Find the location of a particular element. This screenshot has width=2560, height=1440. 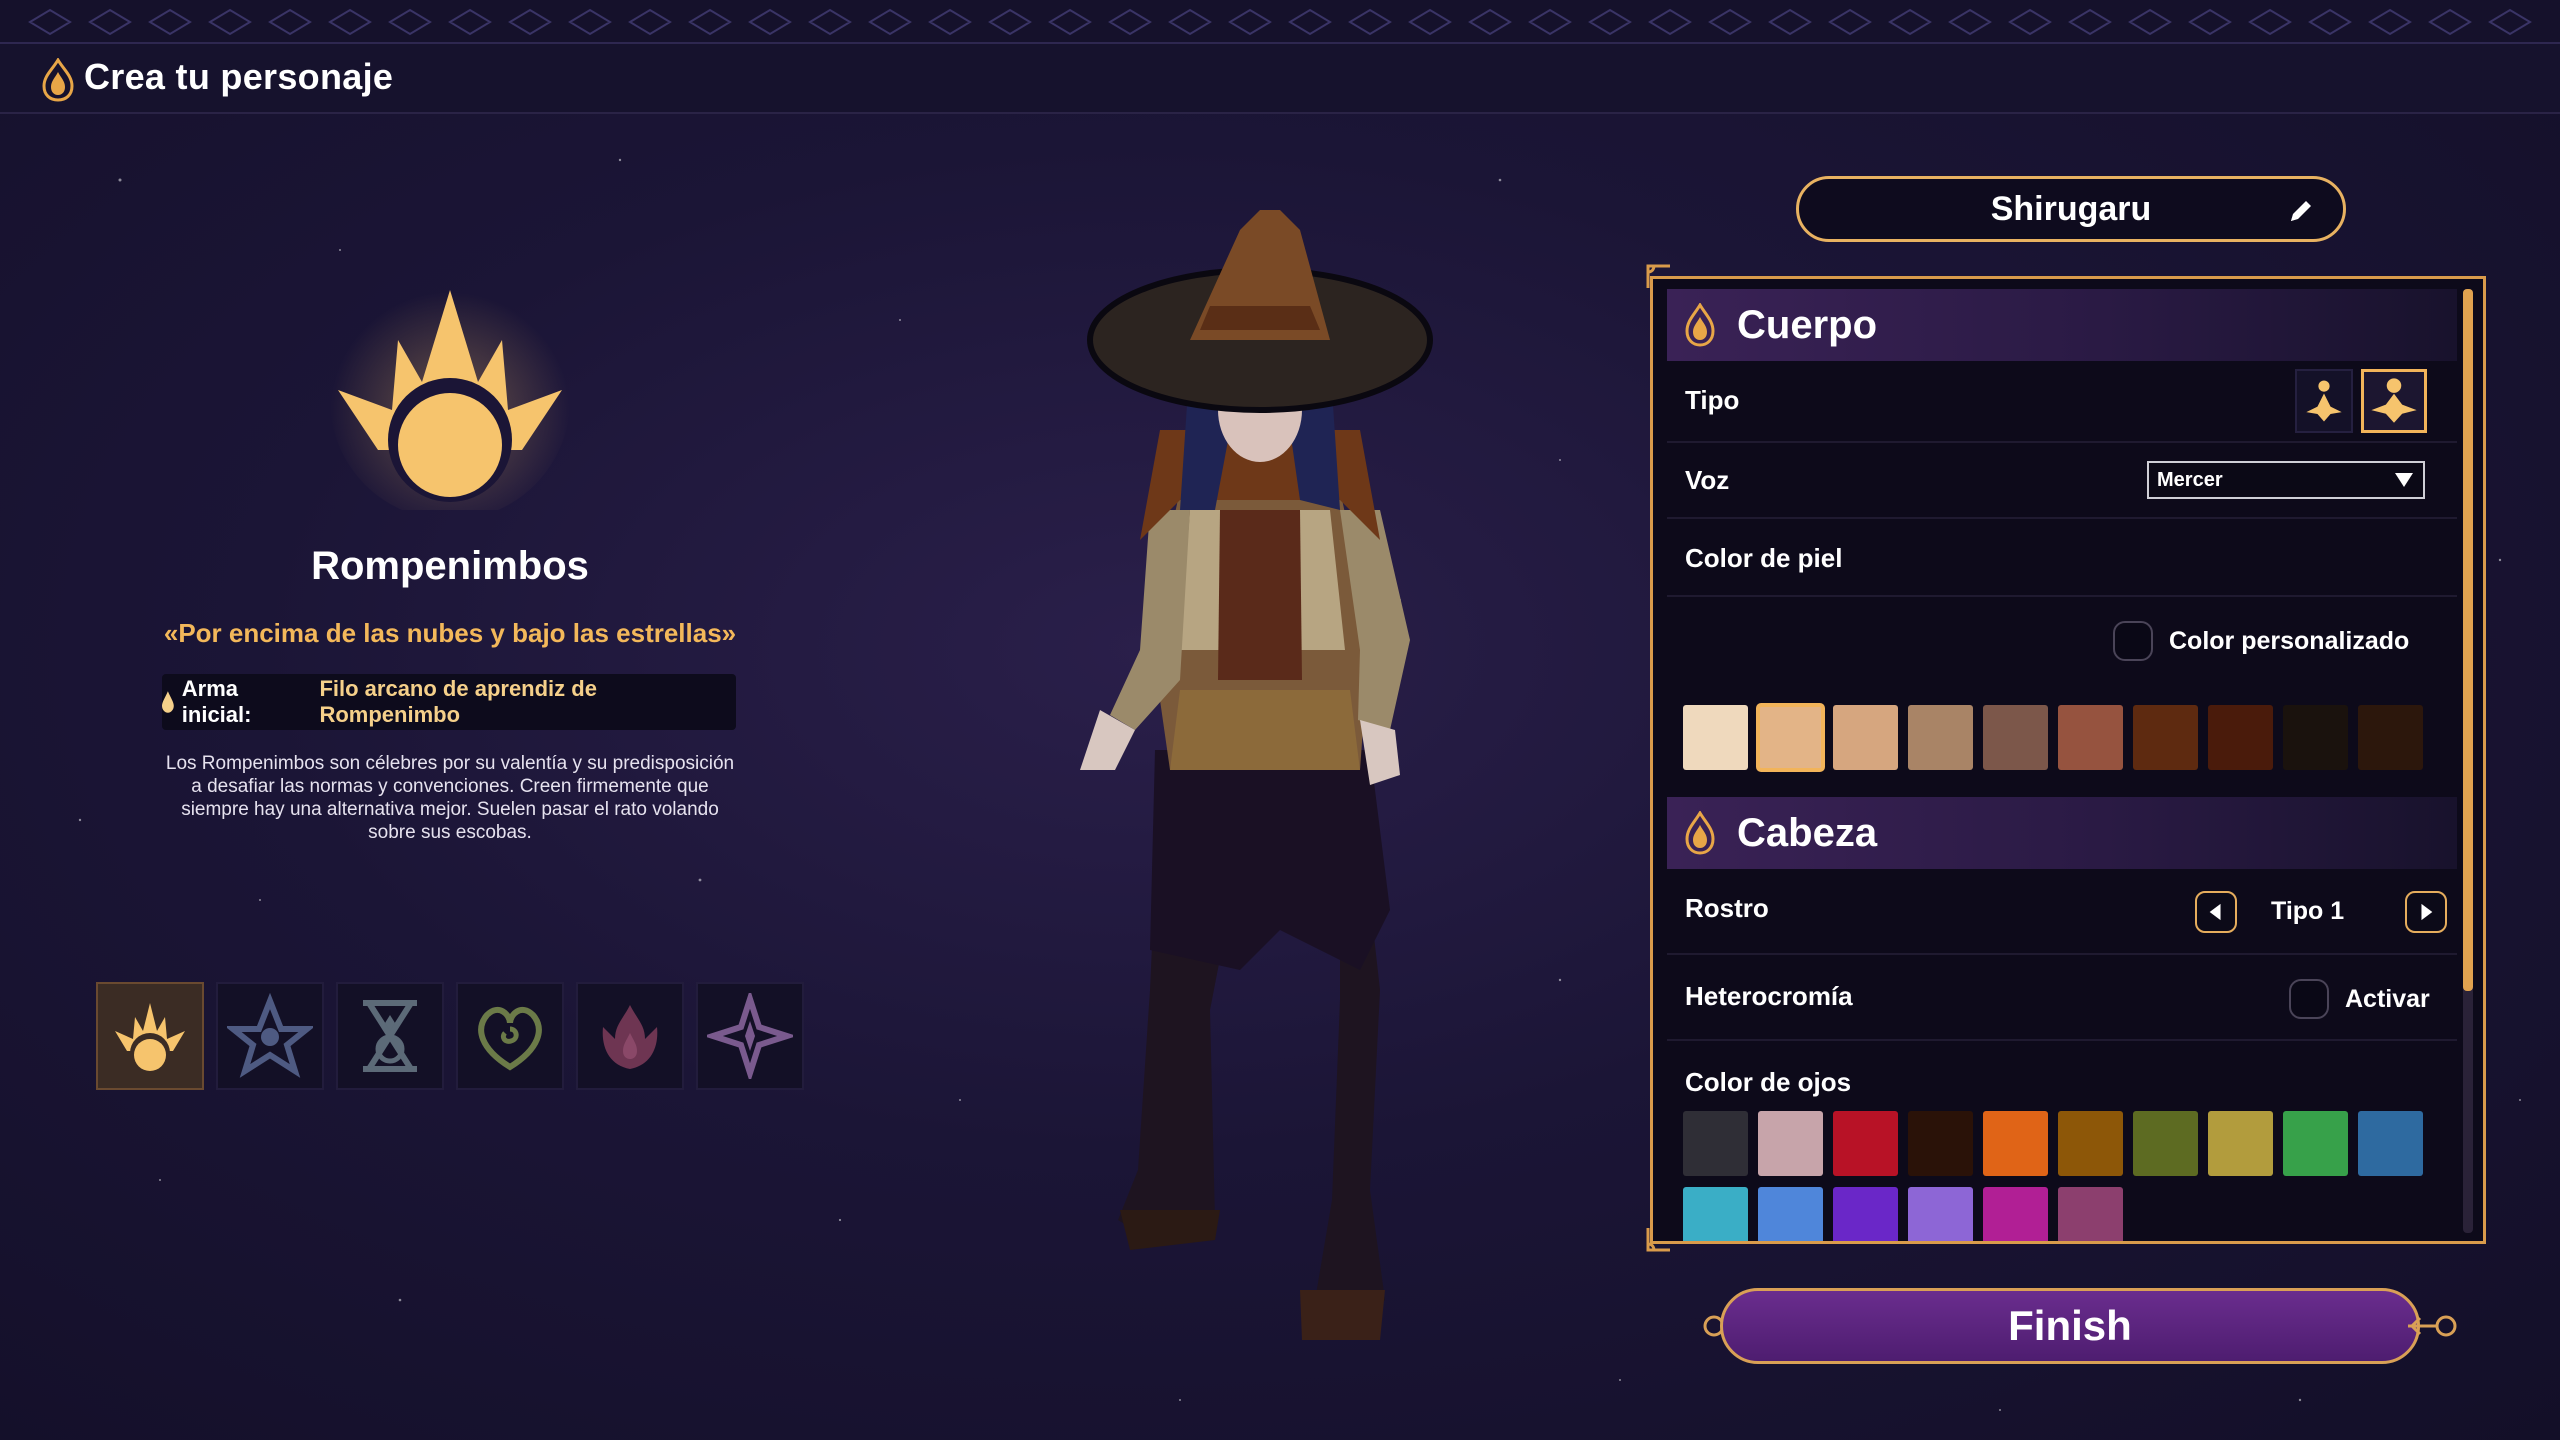

face-label: Rostro is located at coordinates (1727, 908).